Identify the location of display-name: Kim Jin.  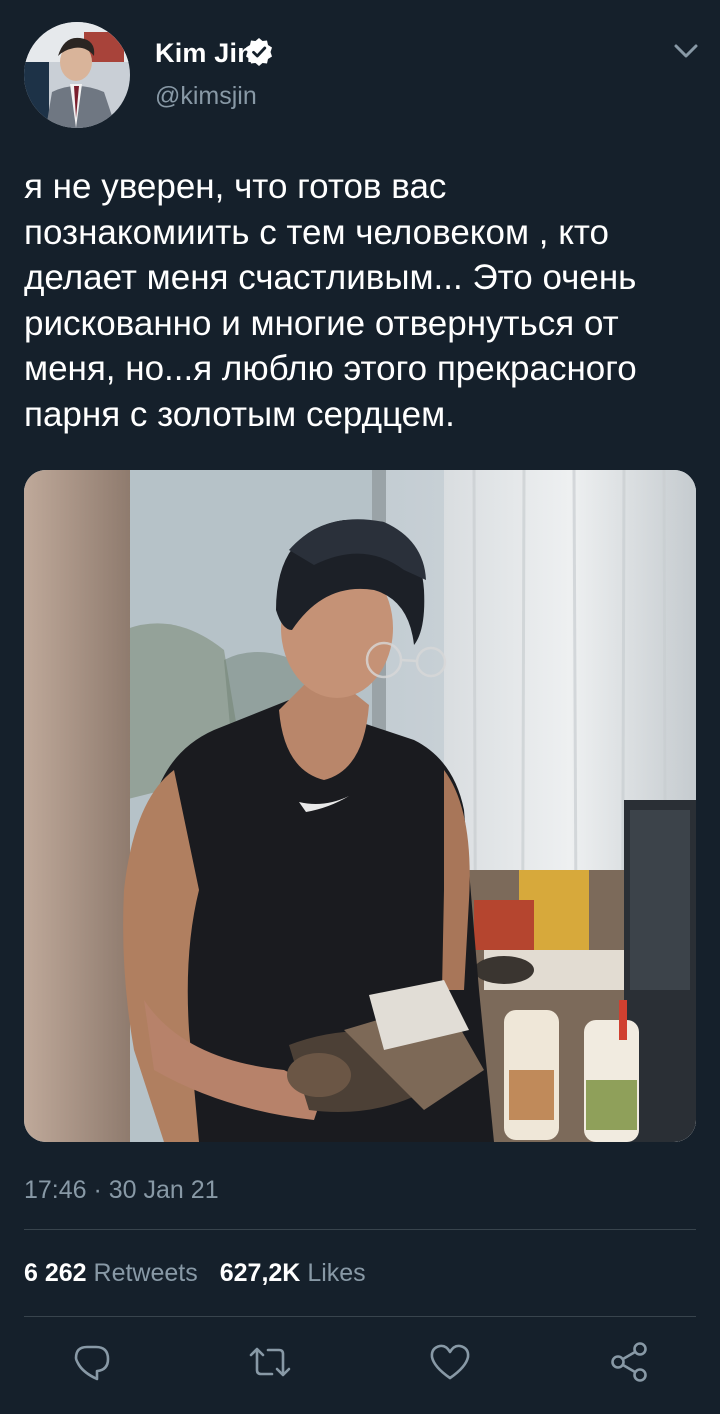
(204, 53).